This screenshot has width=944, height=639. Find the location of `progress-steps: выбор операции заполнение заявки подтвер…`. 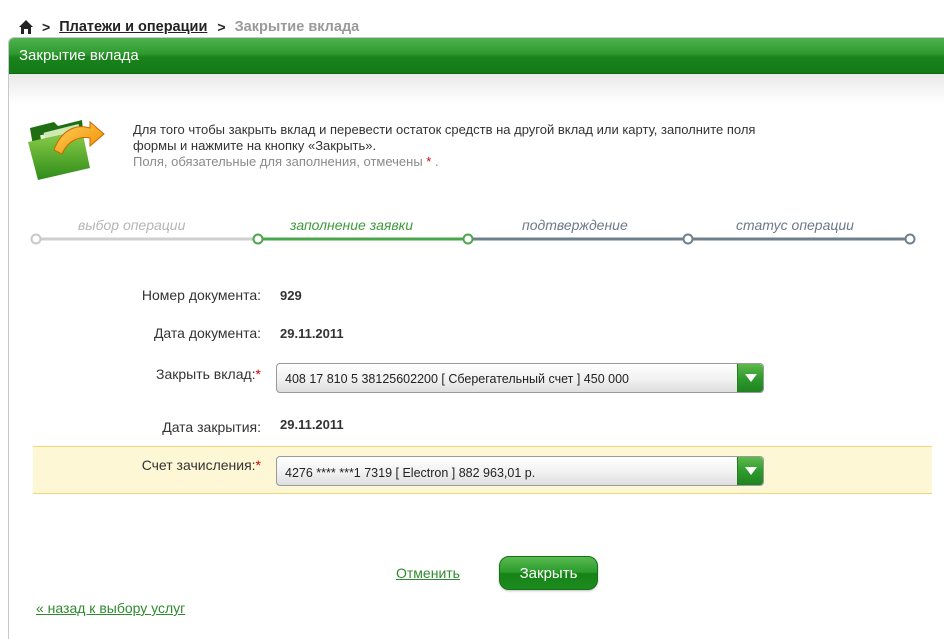

progress-steps: выбор операции заполнение заявки подтвер… is located at coordinates (475, 233).